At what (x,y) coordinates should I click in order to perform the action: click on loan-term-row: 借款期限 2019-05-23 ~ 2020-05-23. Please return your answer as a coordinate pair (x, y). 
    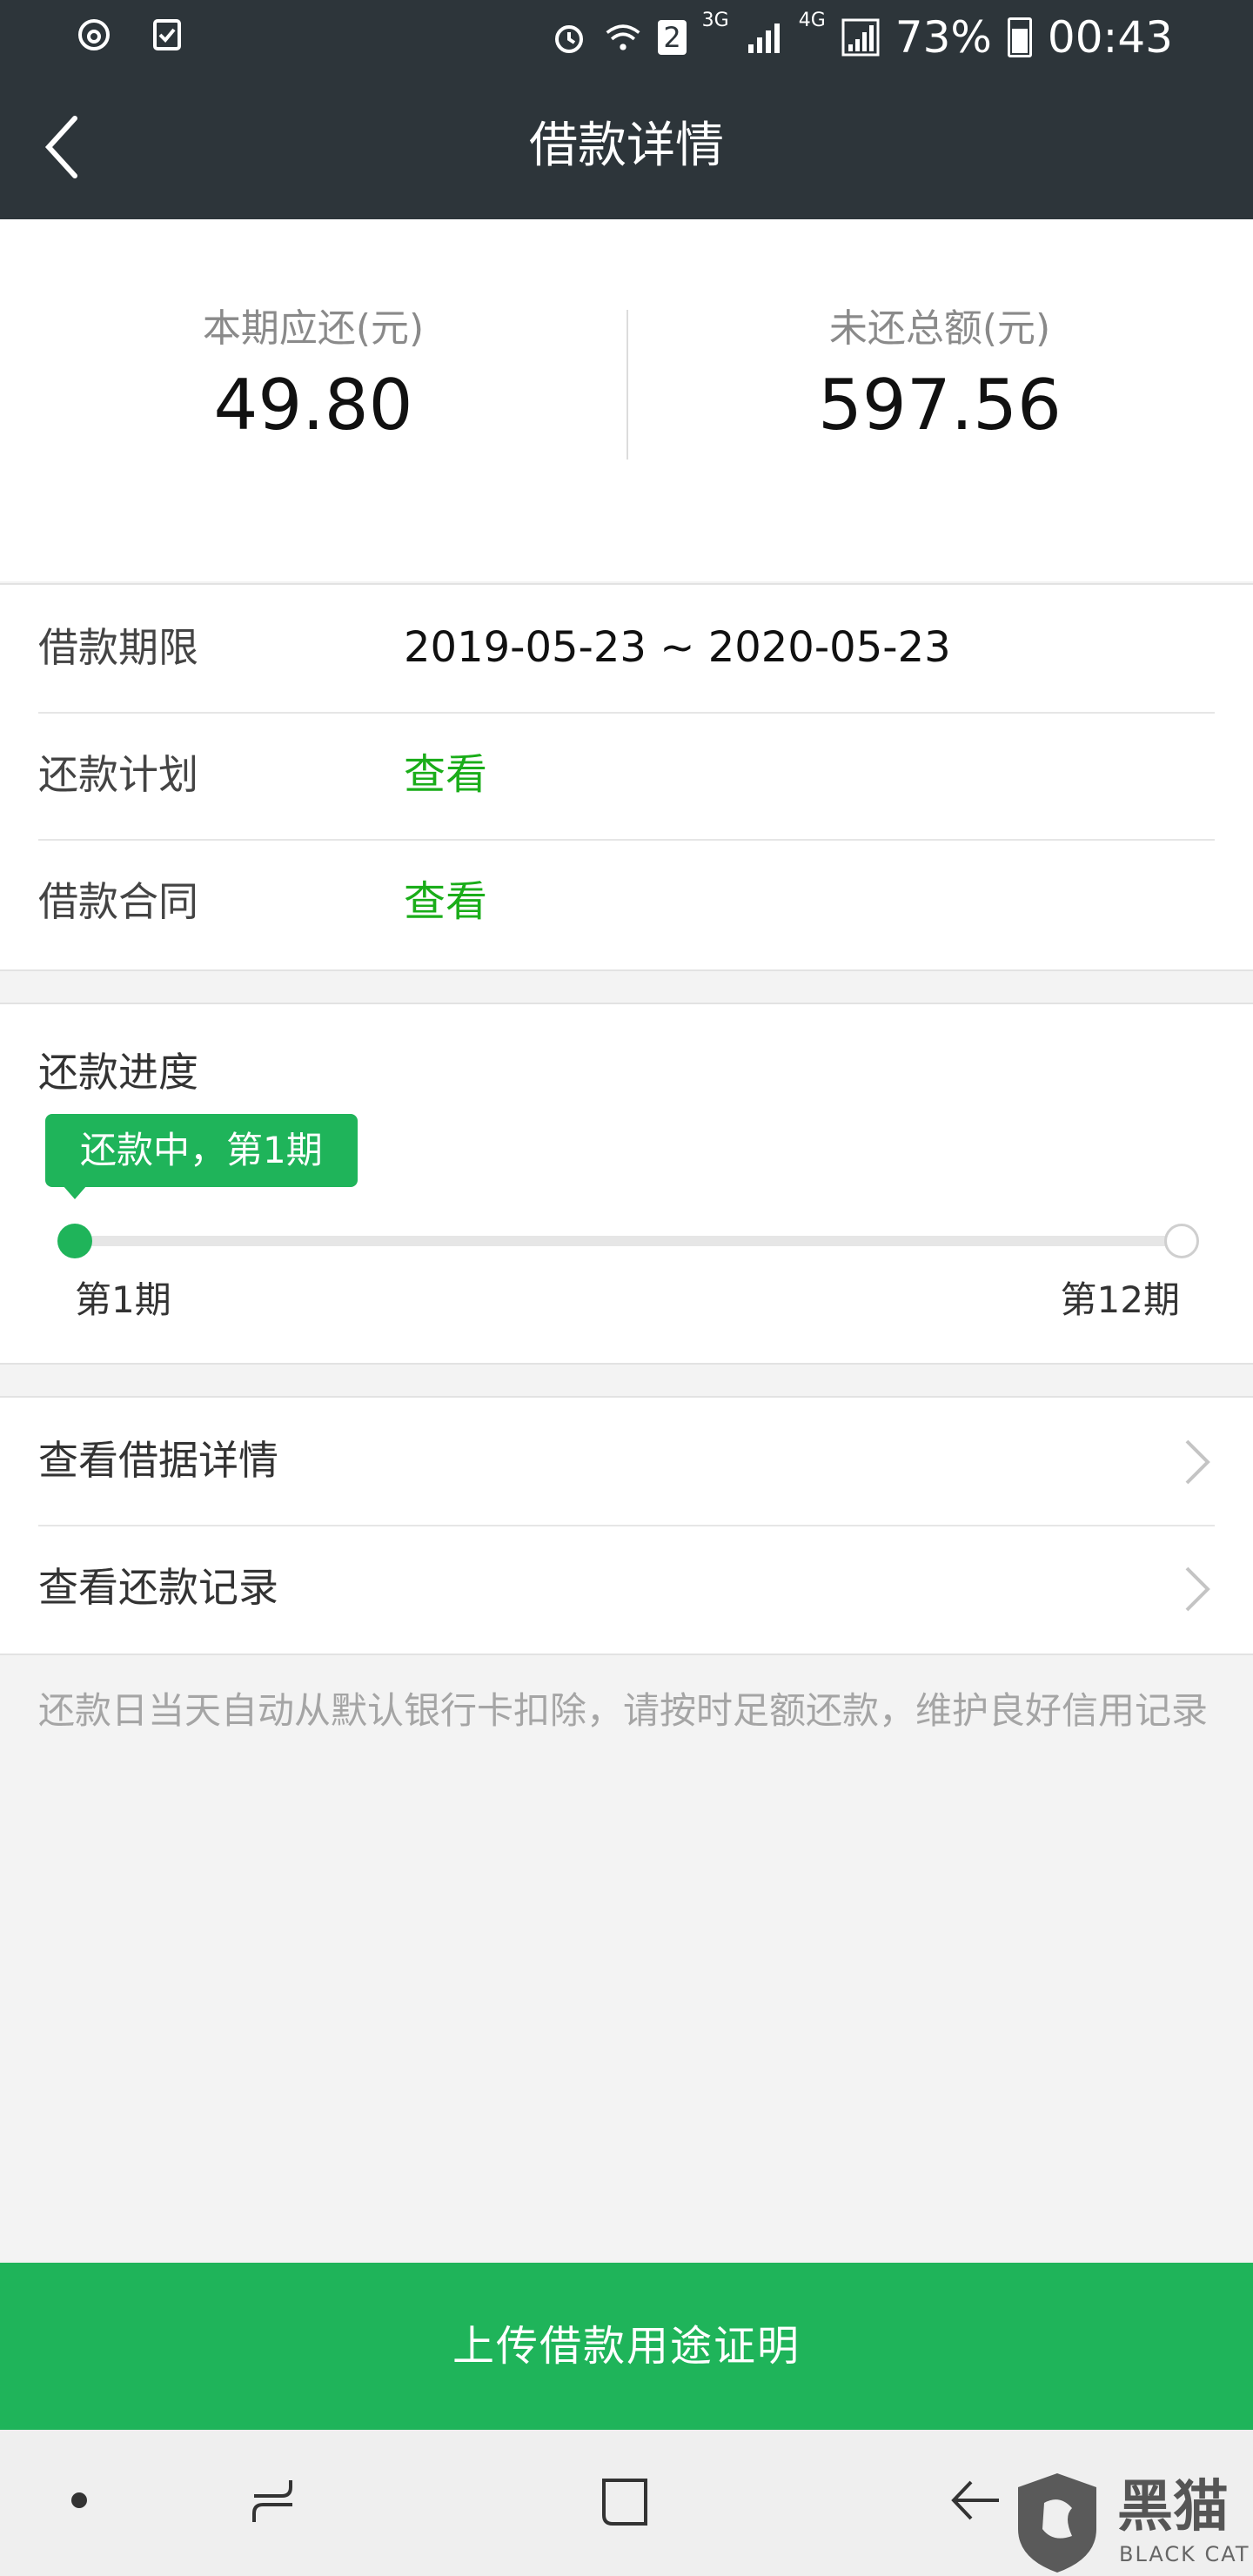
    Looking at the image, I should click on (626, 649).